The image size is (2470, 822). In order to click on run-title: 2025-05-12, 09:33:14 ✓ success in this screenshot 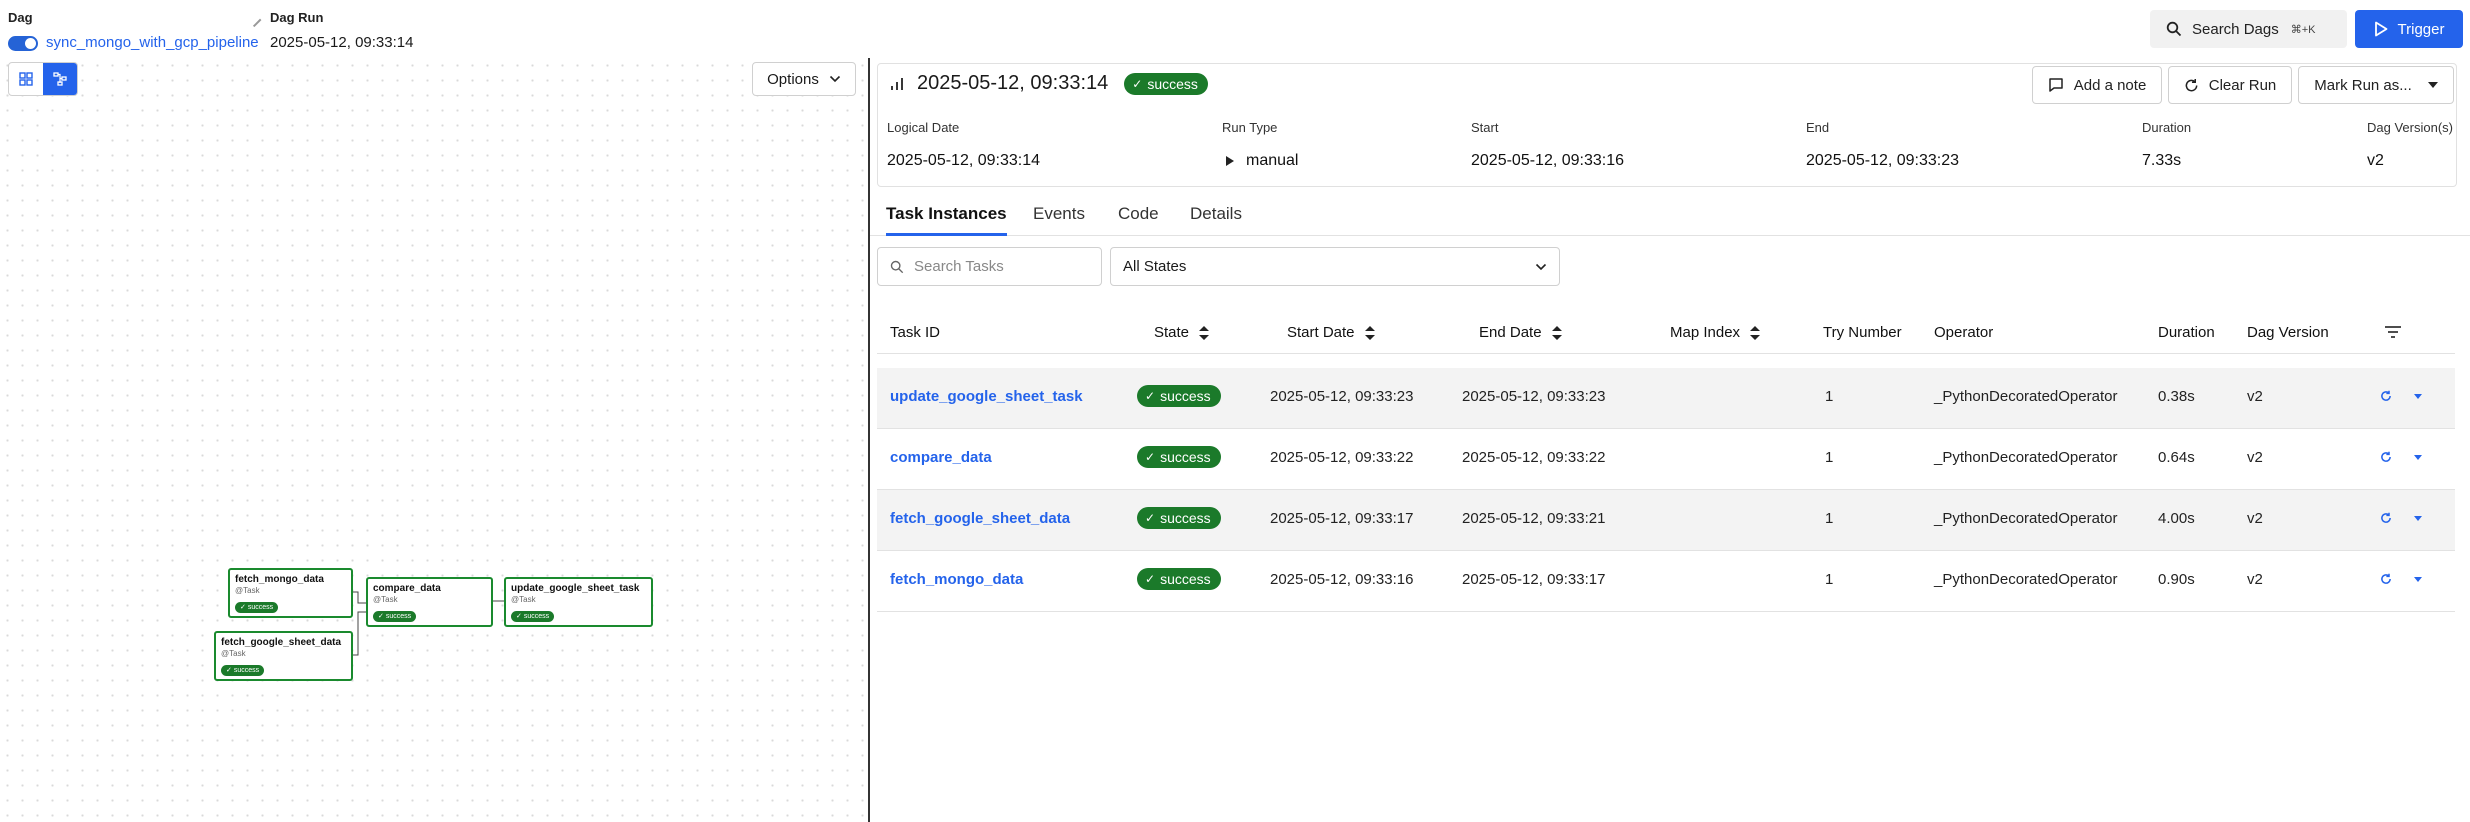, I will do `click(1048, 83)`.